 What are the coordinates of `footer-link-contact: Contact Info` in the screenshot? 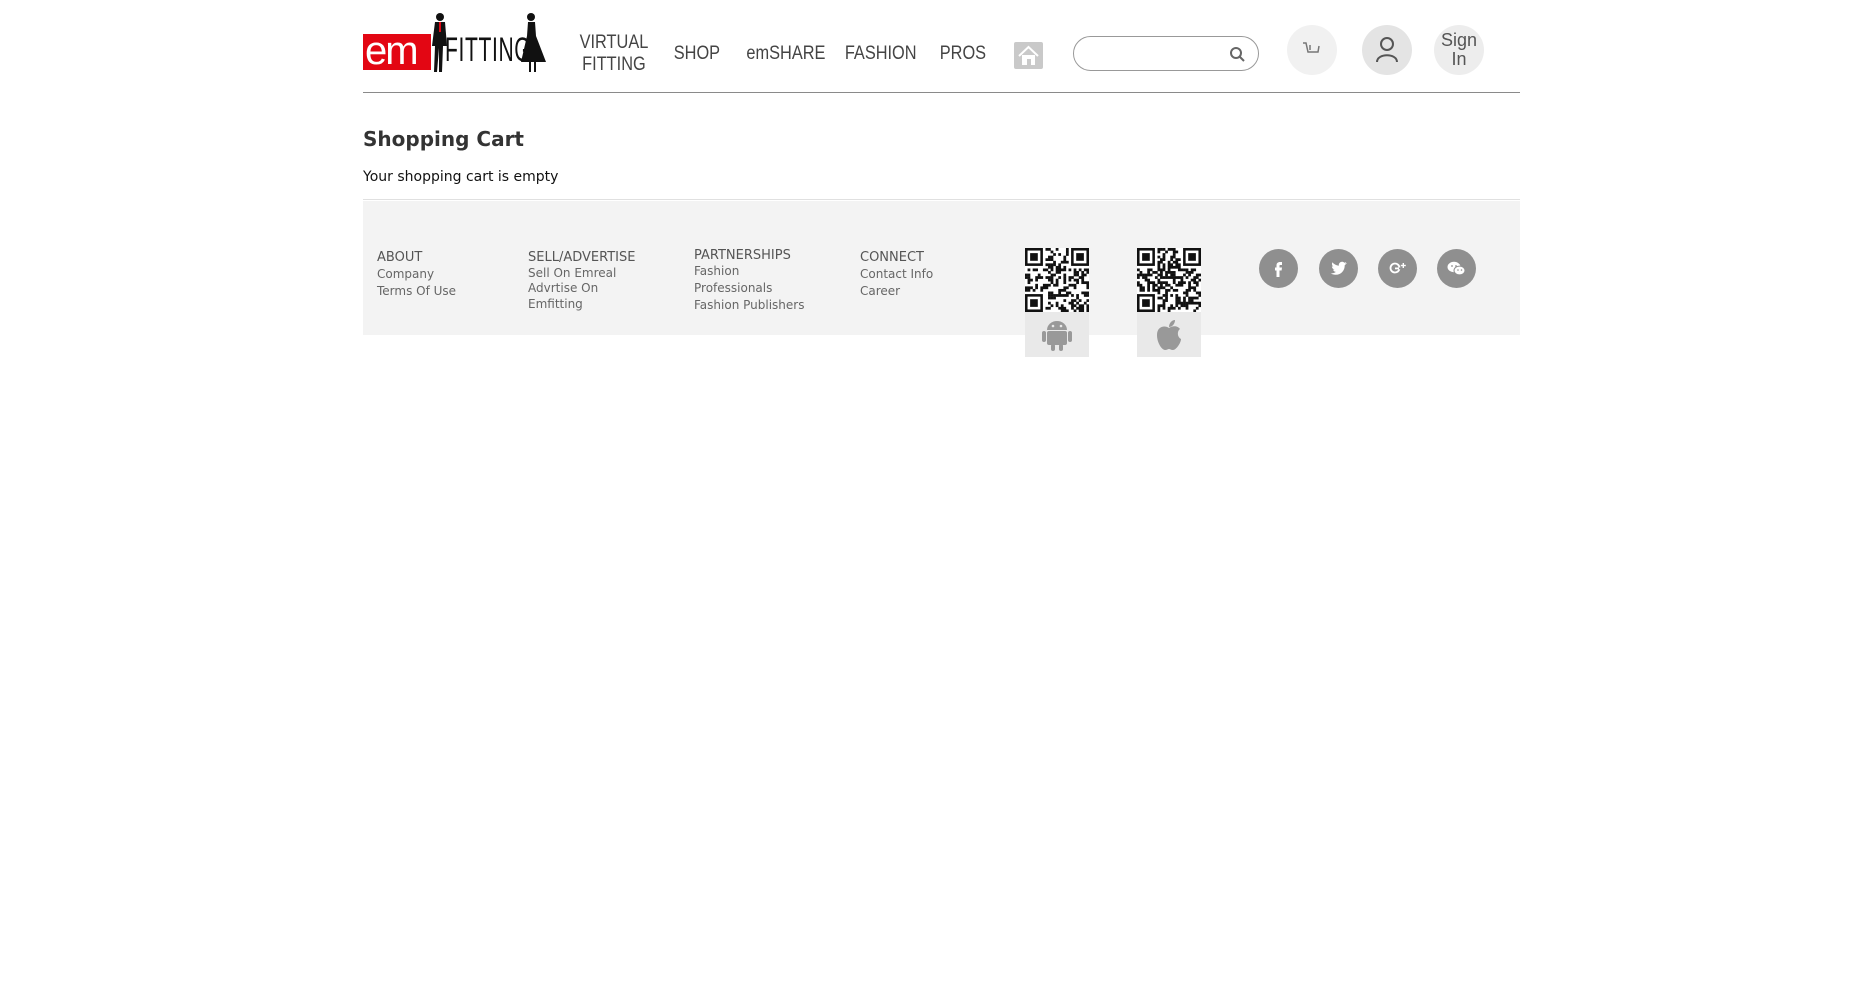 It's located at (896, 274).